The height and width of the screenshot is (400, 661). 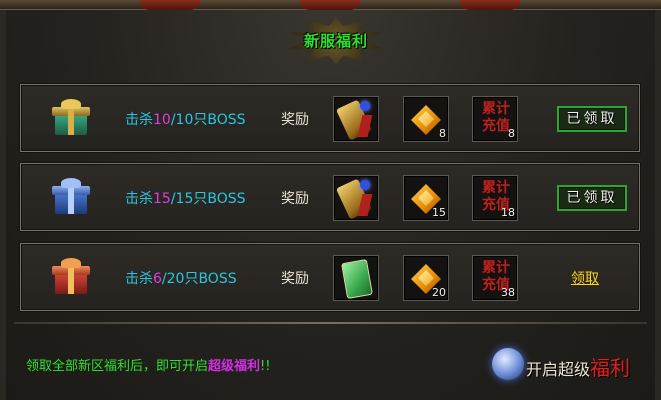 What do you see at coordinates (426, 278) in the screenshot?
I see `reward-slot-gold-token: 20` at bounding box center [426, 278].